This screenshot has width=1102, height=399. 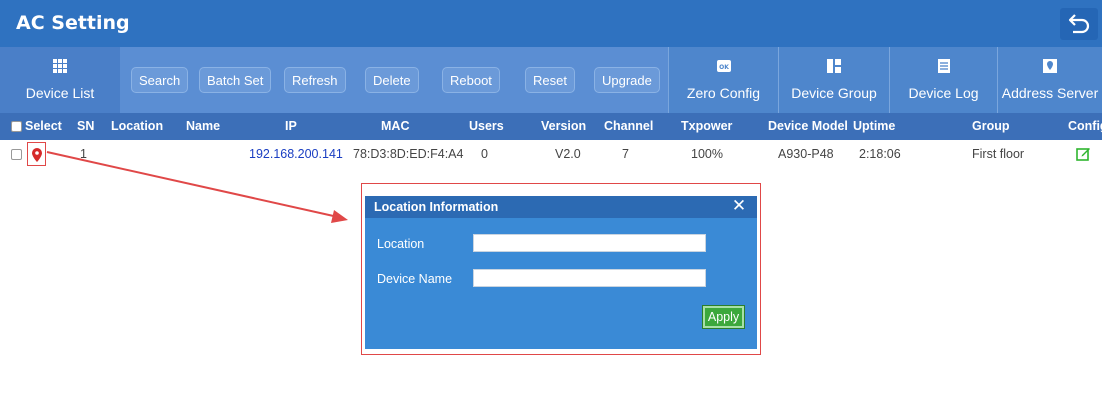 What do you see at coordinates (723, 317) in the screenshot?
I see `apply-button: Apply` at bounding box center [723, 317].